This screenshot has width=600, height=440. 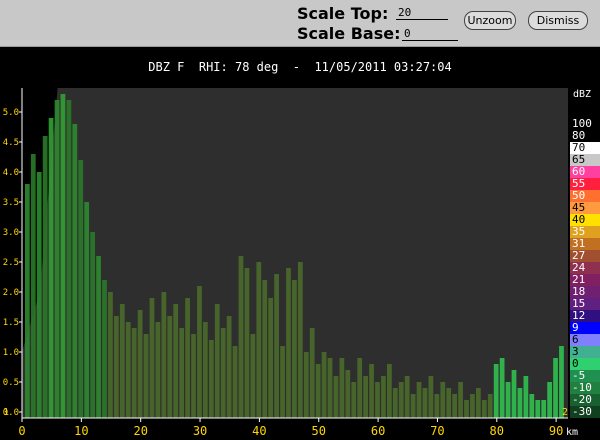 I want to click on x-tick-label: 50, so click(x=319, y=431).